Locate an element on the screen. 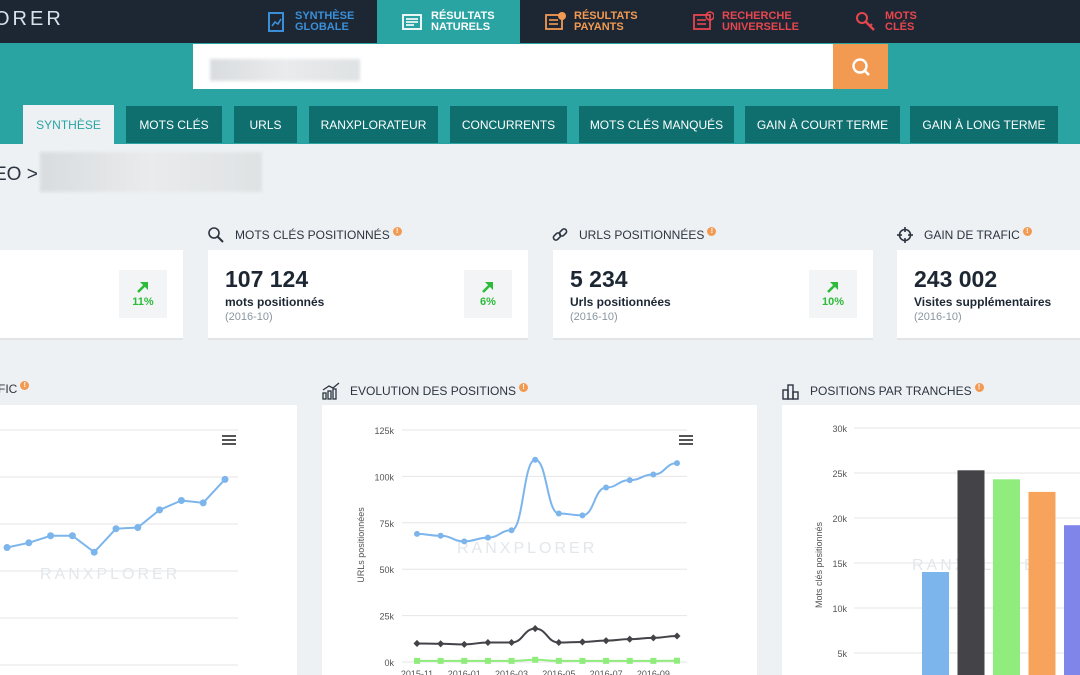  bars-icon is located at coordinates (790, 392).